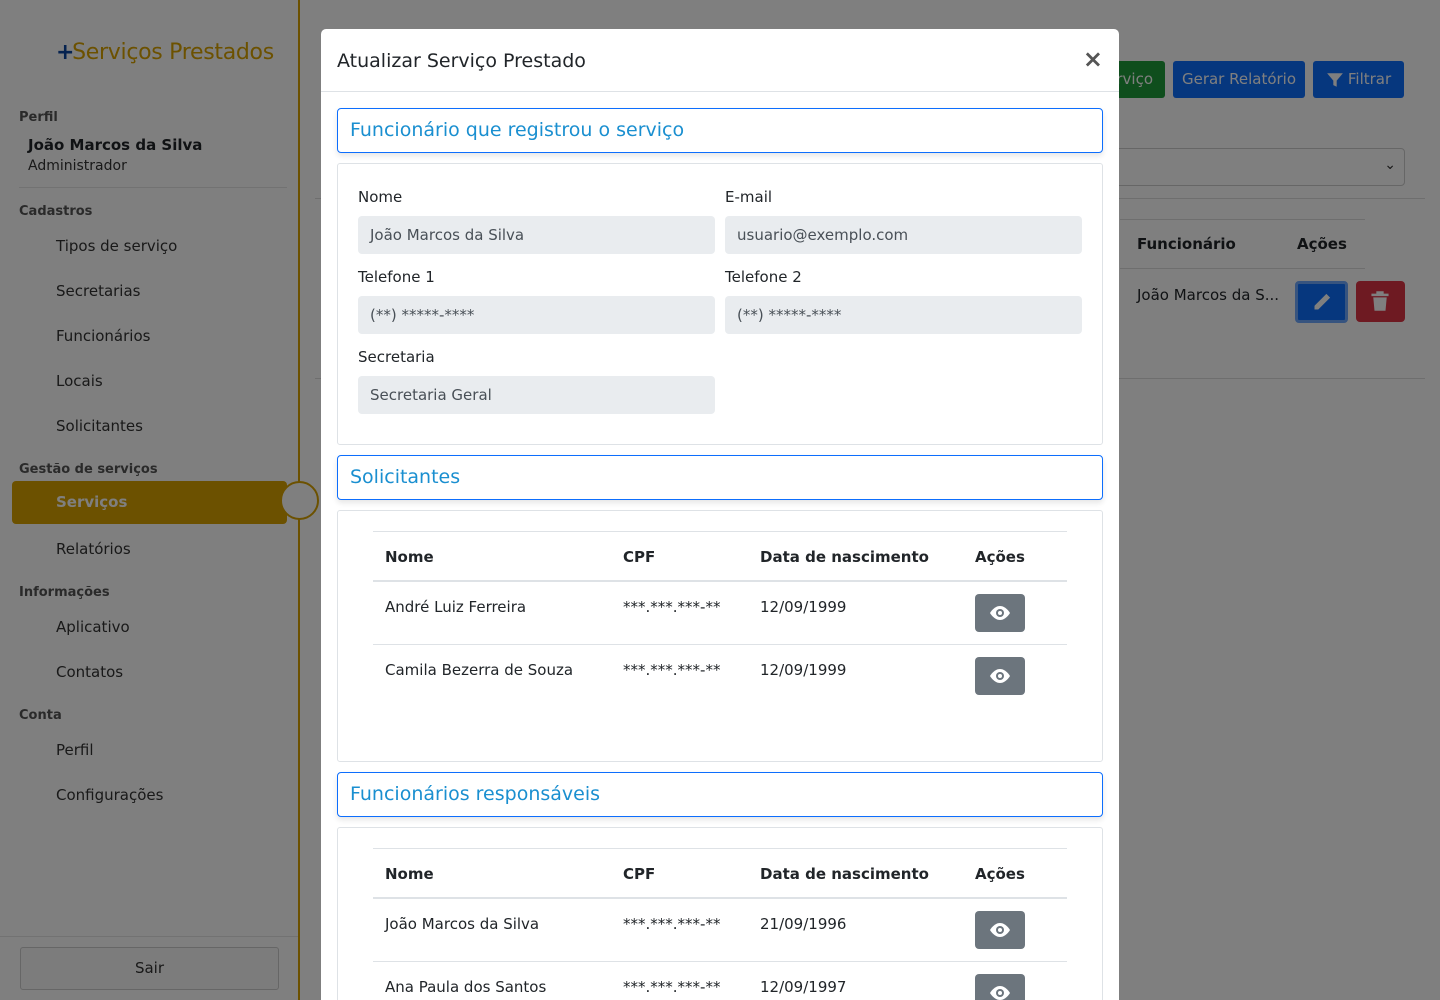  I want to click on phone1-label: Telefone 1, so click(396, 277).